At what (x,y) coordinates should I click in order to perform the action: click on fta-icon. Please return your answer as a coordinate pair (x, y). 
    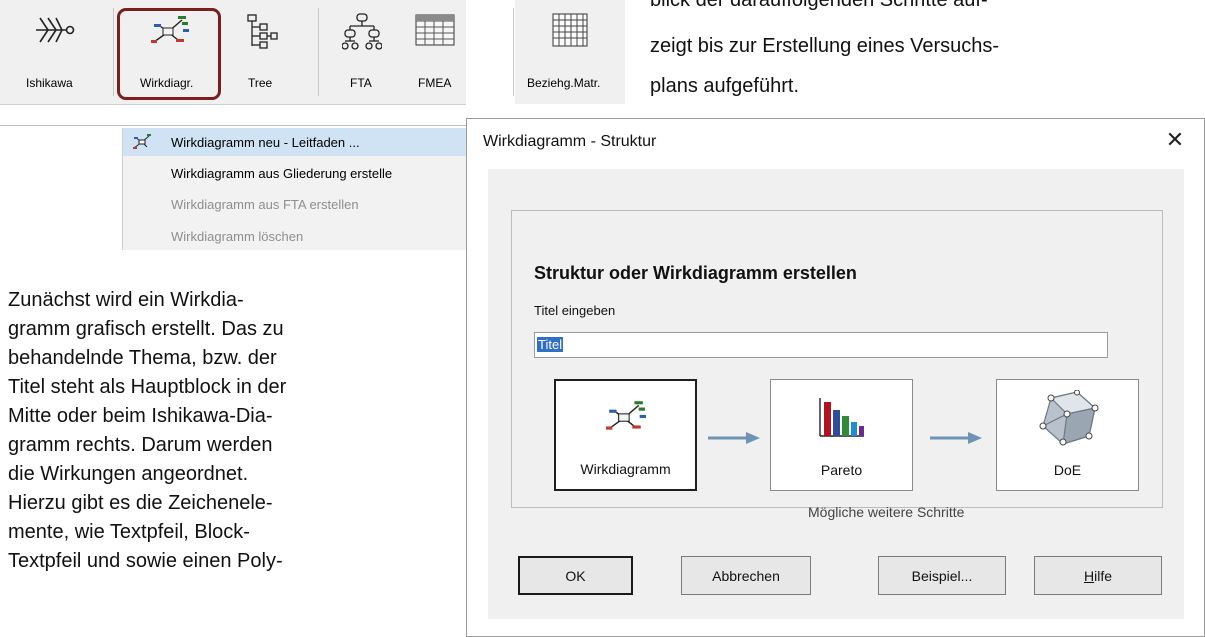
    Looking at the image, I should click on (362, 33).